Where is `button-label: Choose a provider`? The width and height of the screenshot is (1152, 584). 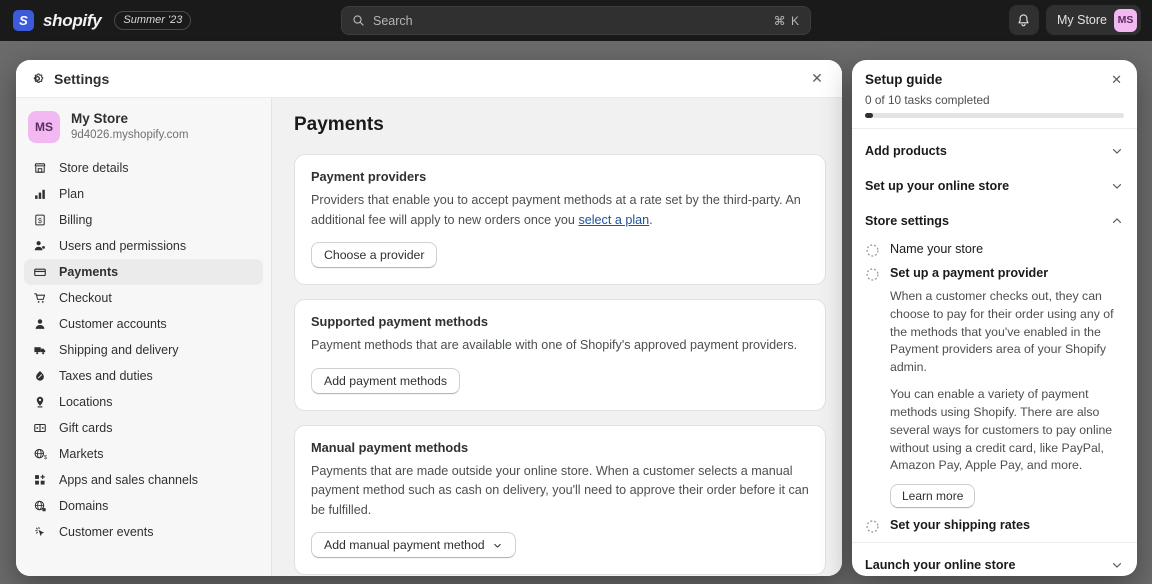 button-label: Choose a provider is located at coordinates (374, 255).